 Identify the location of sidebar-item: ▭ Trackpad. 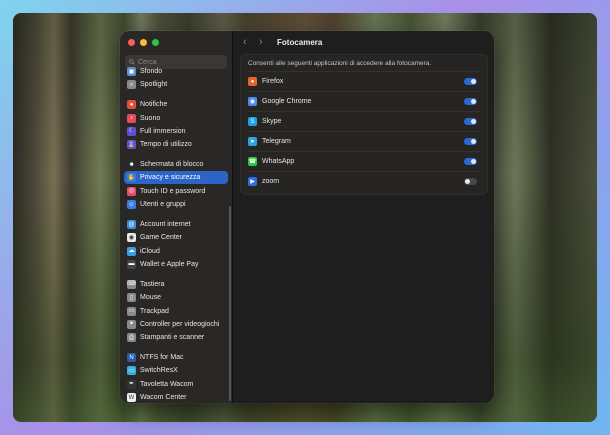
(176, 311).